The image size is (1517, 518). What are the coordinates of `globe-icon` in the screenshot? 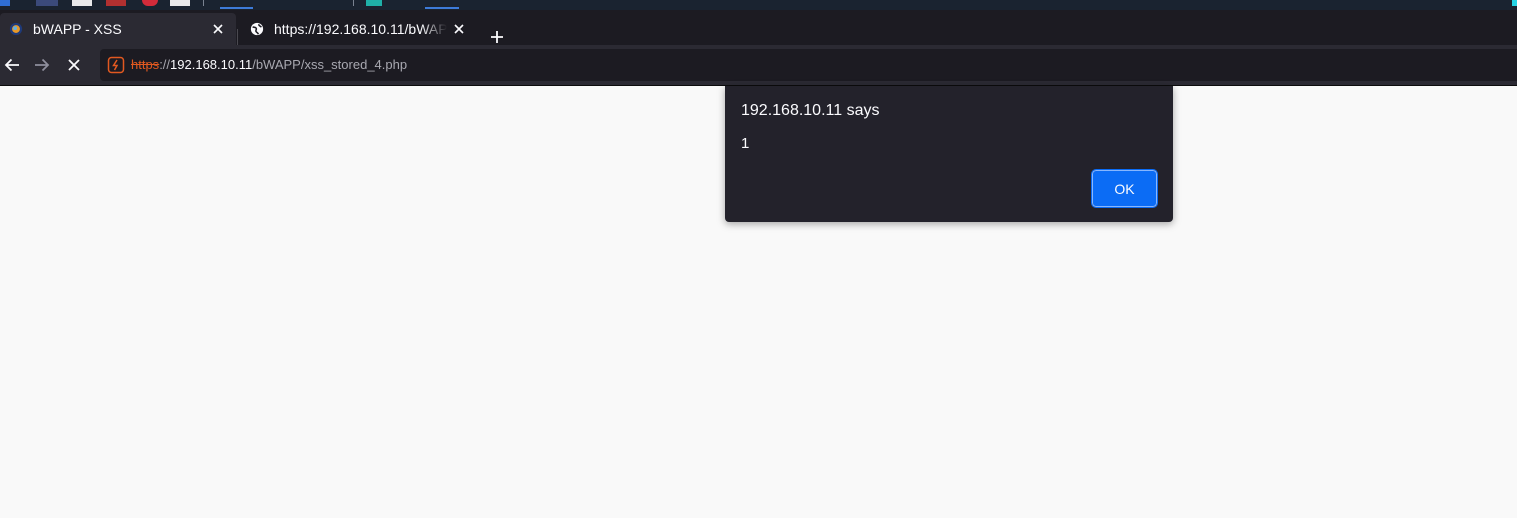 It's located at (257, 29).